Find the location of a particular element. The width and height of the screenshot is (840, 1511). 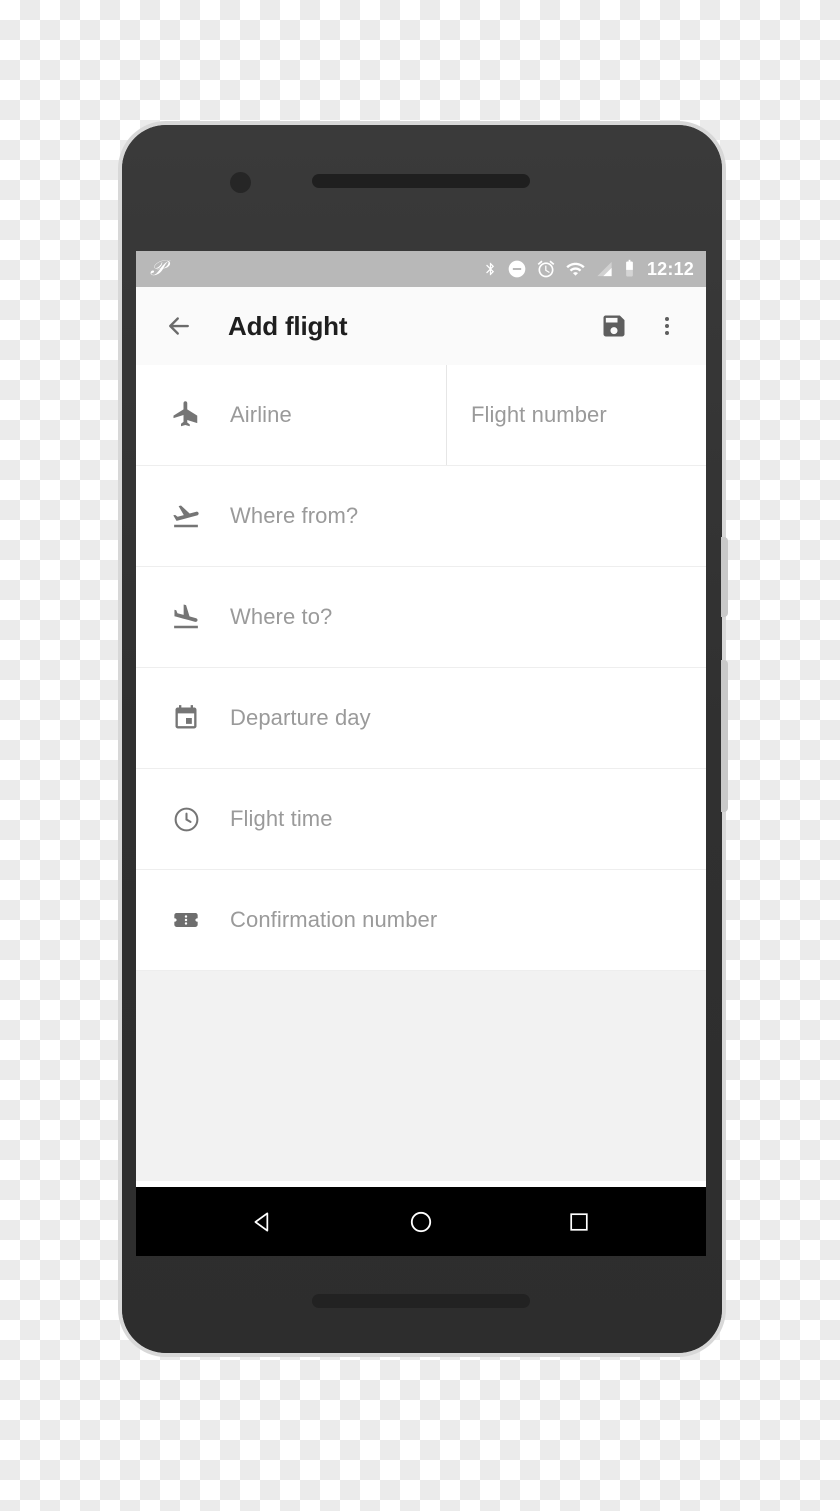

page-title: Add flight is located at coordinates (288, 325).